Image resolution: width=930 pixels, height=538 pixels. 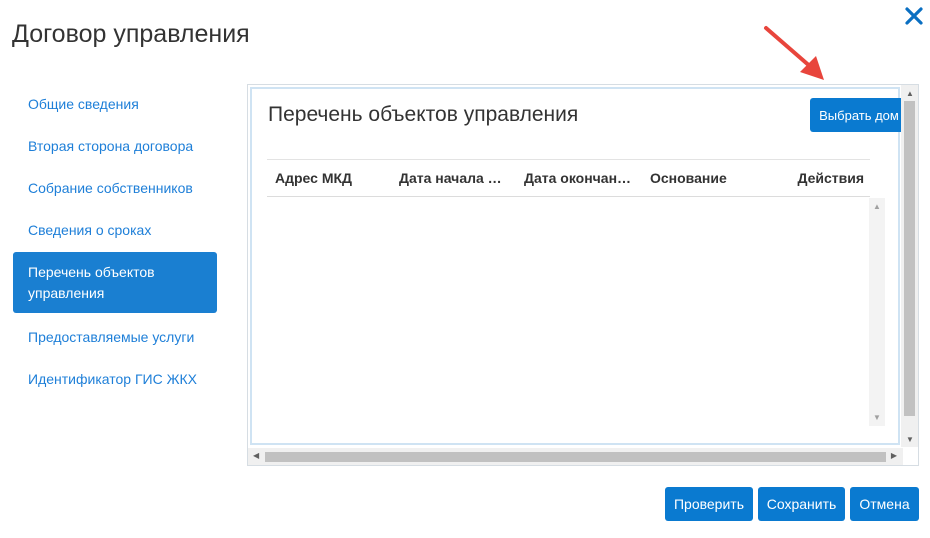 What do you see at coordinates (329, 178) in the screenshot?
I see `column-header-address: Адрес МКД` at bounding box center [329, 178].